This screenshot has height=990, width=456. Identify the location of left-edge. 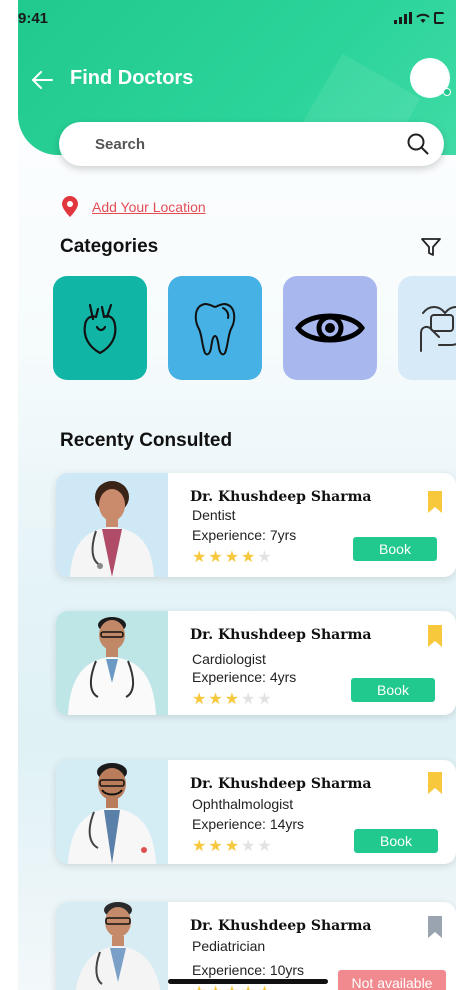
(9, 495).